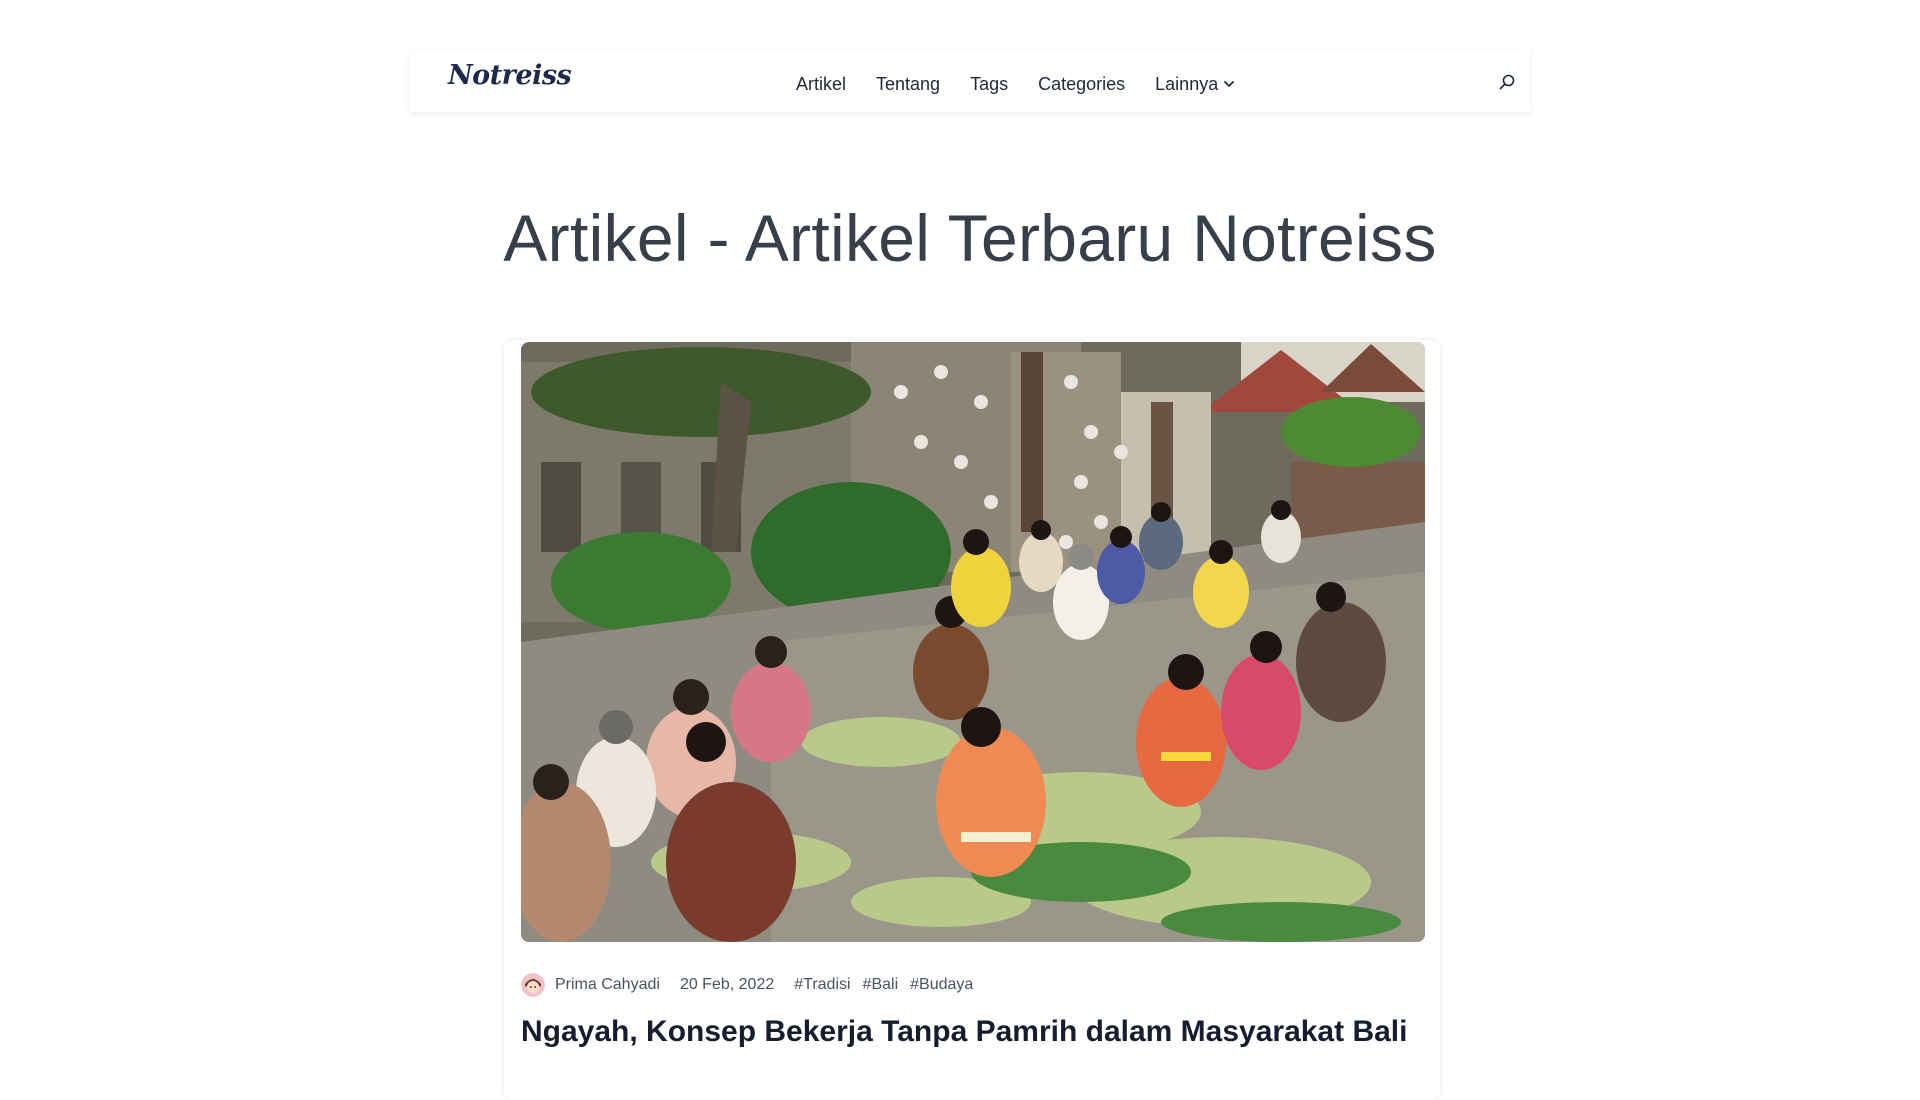 The image size is (1920, 1100). I want to click on tag-bali: #Bali, so click(881, 985).